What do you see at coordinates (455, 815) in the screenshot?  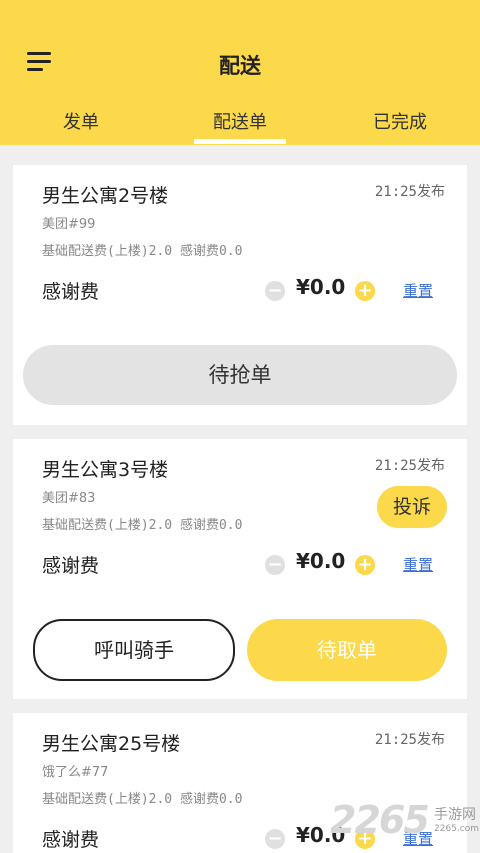 I see `watermark-site-name: 手游网` at bounding box center [455, 815].